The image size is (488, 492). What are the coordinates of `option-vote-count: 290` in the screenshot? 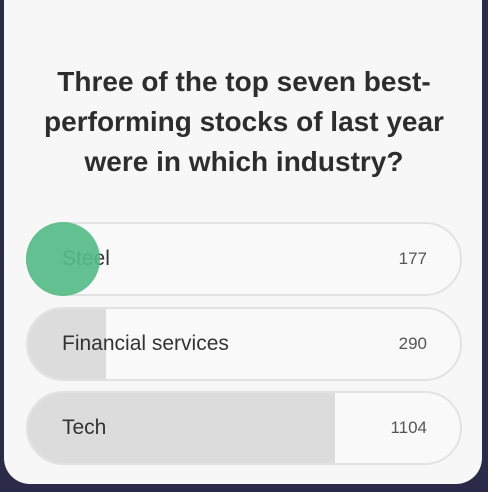 It's located at (412, 343).